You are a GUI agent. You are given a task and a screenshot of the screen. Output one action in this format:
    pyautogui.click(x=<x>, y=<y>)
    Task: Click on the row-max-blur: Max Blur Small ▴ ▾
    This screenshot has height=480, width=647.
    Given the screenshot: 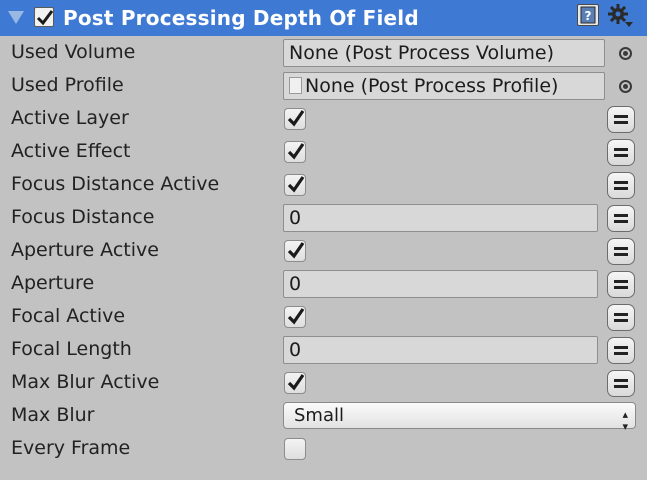 What is the action you would take?
    pyautogui.click(x=323, y=416)
    